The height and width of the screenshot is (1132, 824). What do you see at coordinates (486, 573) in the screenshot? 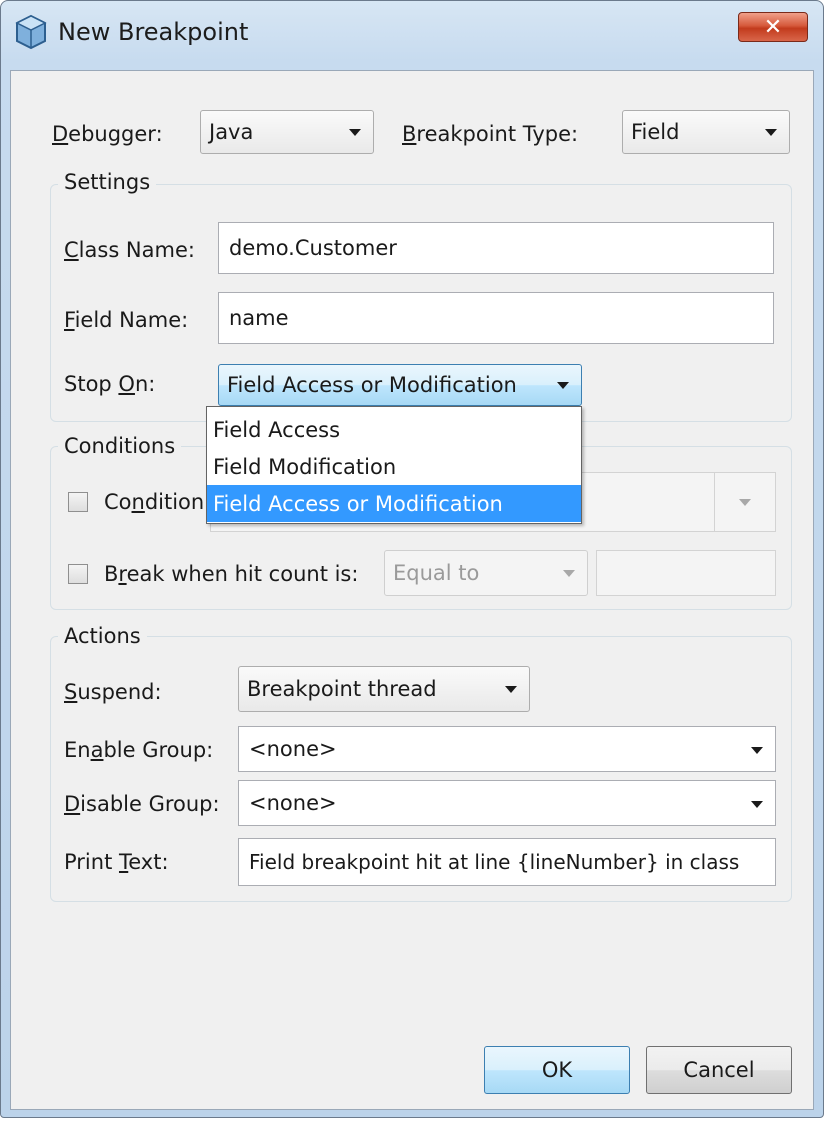
I see `hit-count-operator-select: Equal to` at bounding box center [486, 573].